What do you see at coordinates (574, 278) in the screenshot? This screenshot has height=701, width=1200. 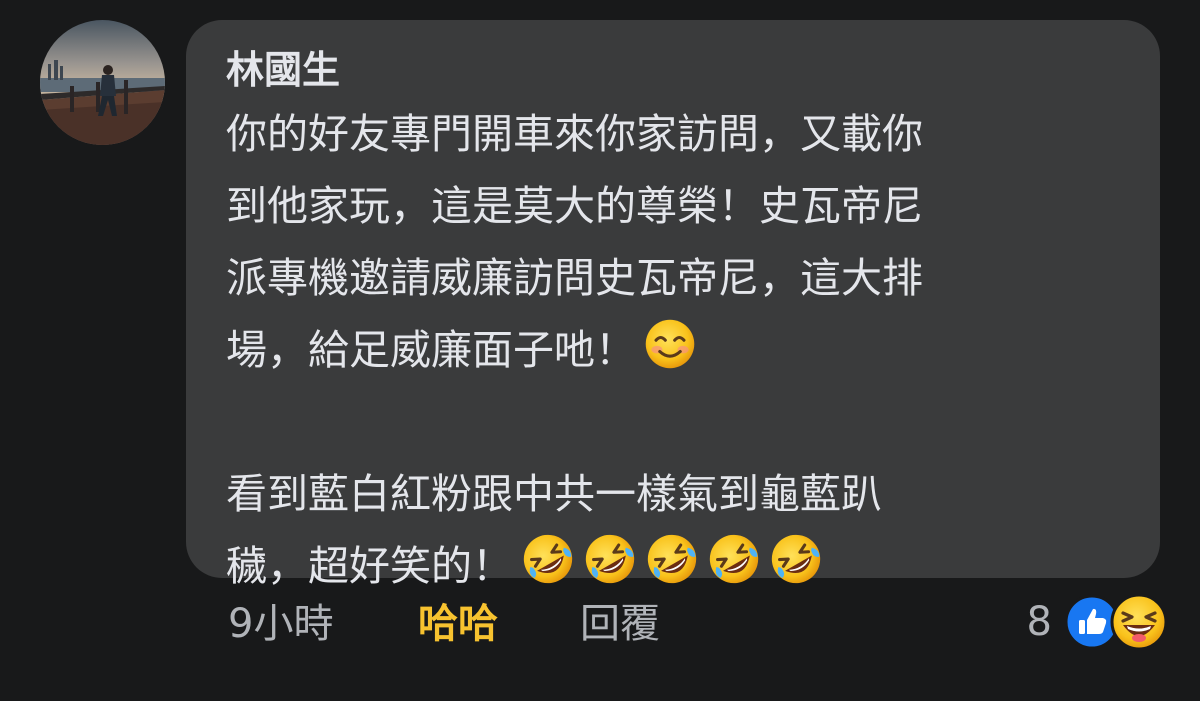 I see `comment-line: 派專機邀請威廉訪問史瓦帝尼，這大排` at bounding box center [574, 278].